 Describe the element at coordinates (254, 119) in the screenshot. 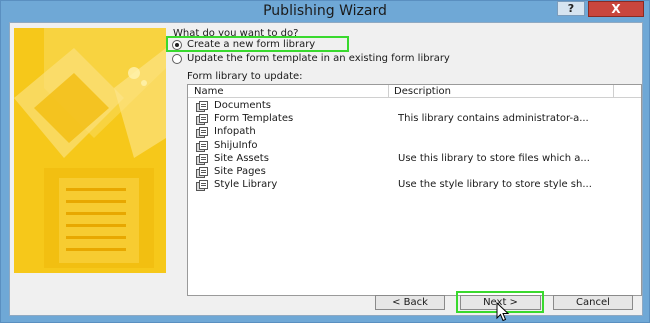

I see `list-item-name: Form Templates` at that location.